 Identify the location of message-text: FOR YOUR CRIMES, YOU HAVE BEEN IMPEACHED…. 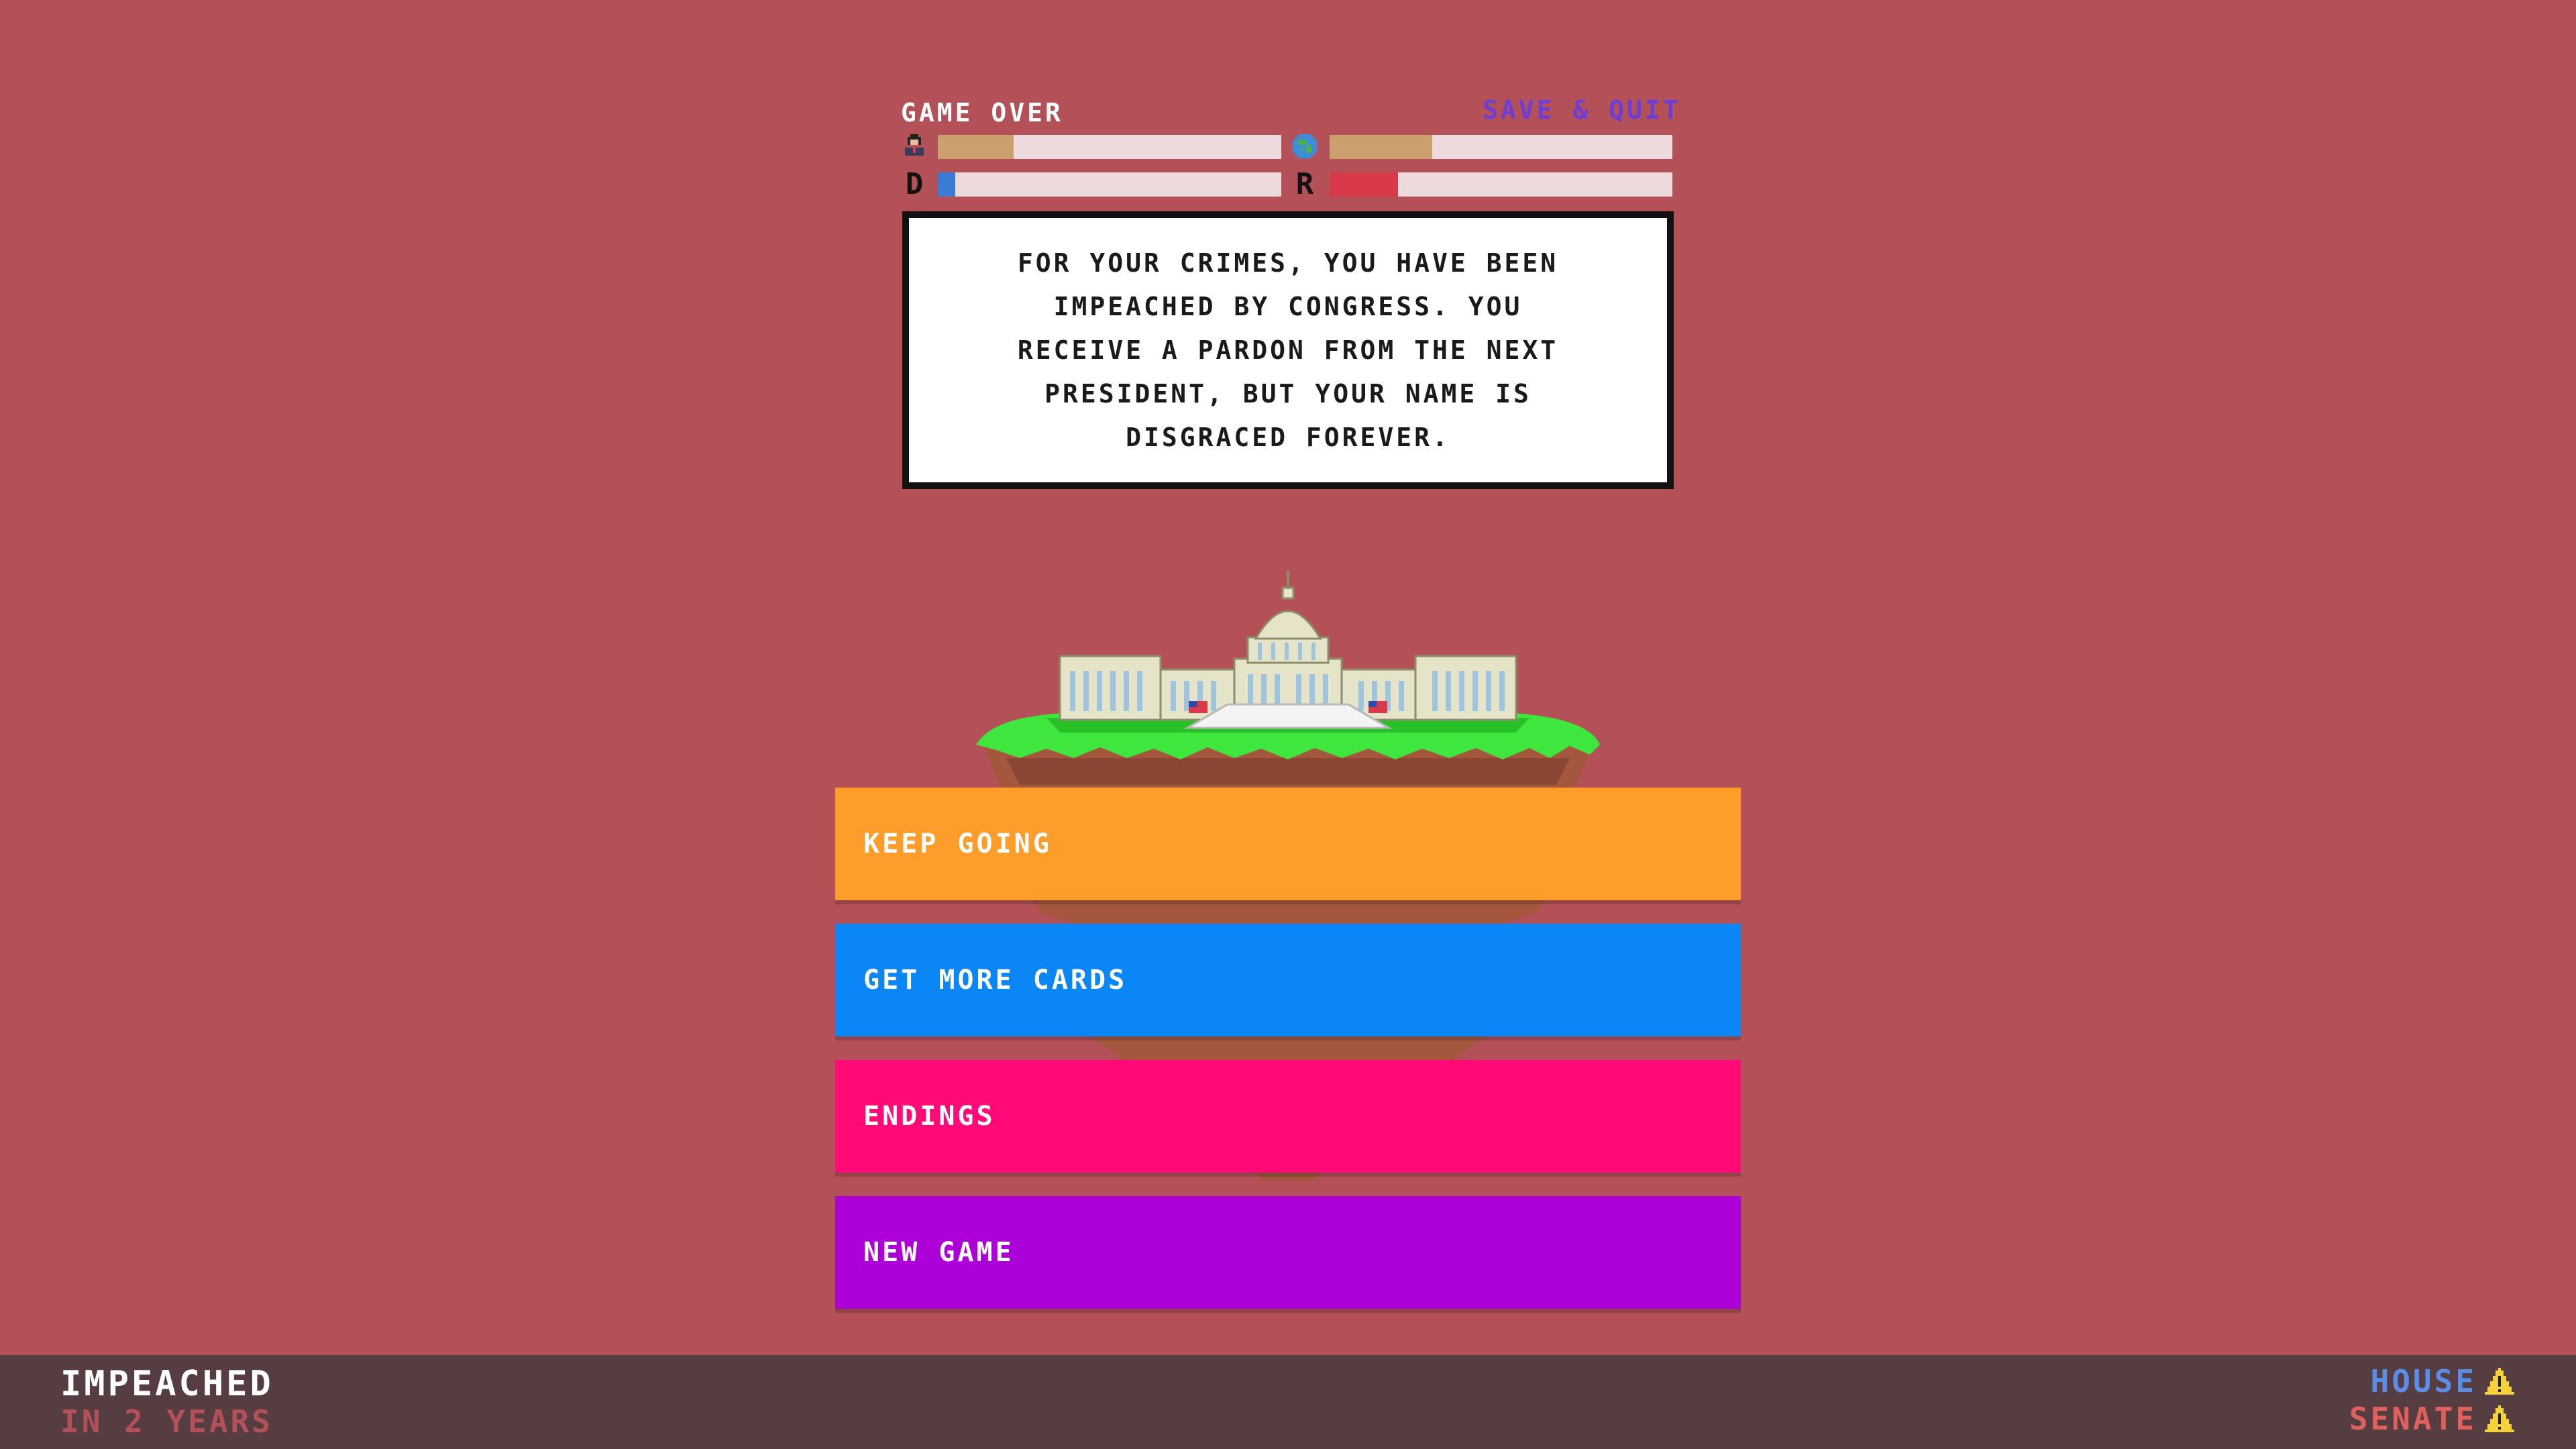
(1288, 350).